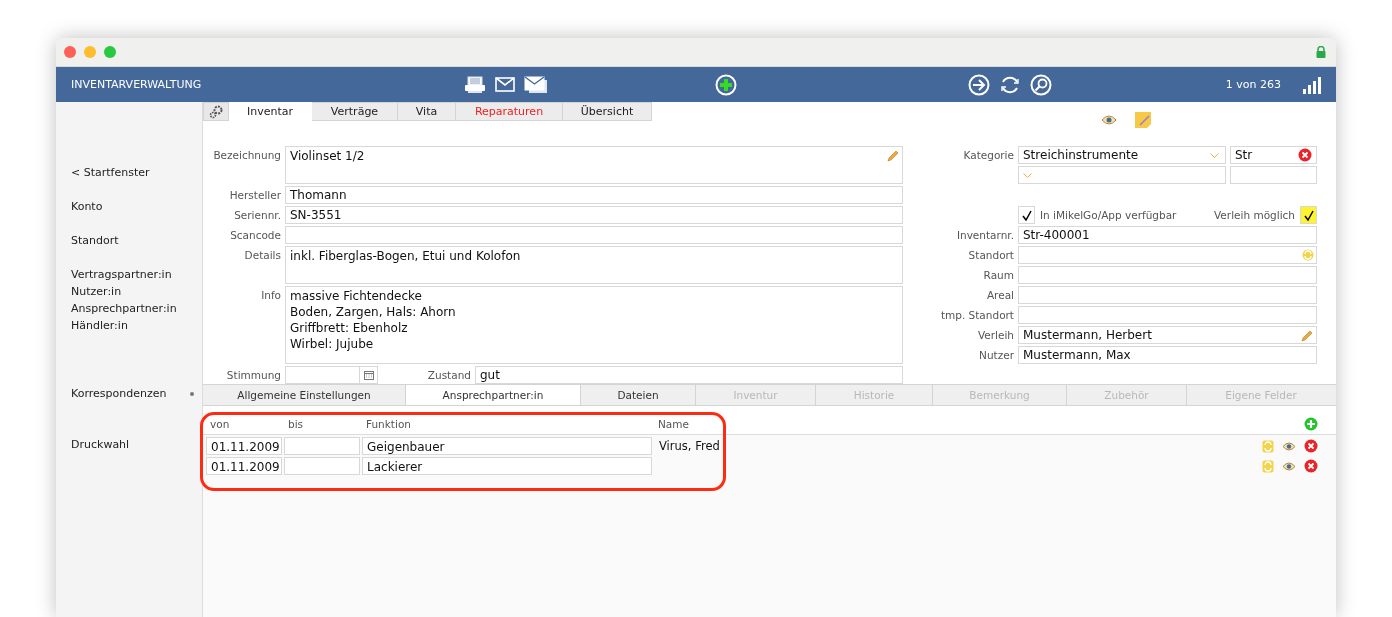 Image resolution: width=1392 pixels, height=617 pixels. I want to click on printer-icon, so click(475, 84).